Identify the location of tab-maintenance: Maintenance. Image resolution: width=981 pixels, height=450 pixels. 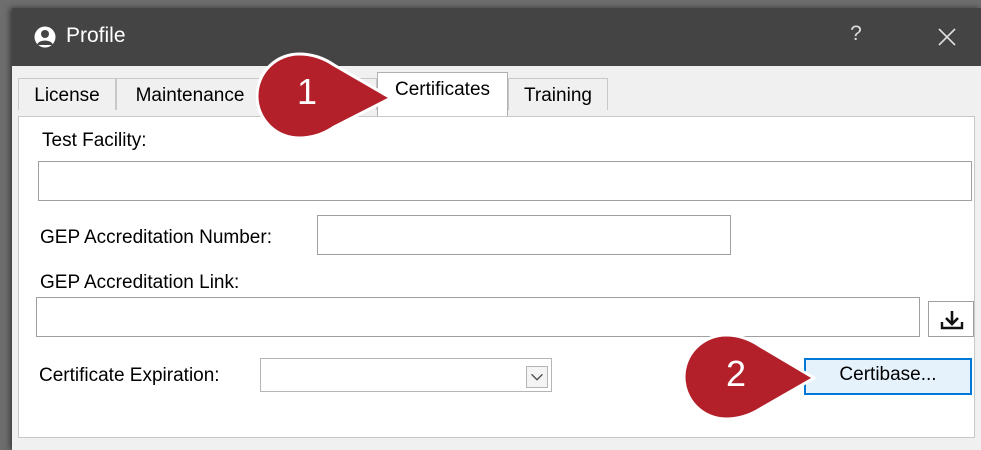
(190, 94).